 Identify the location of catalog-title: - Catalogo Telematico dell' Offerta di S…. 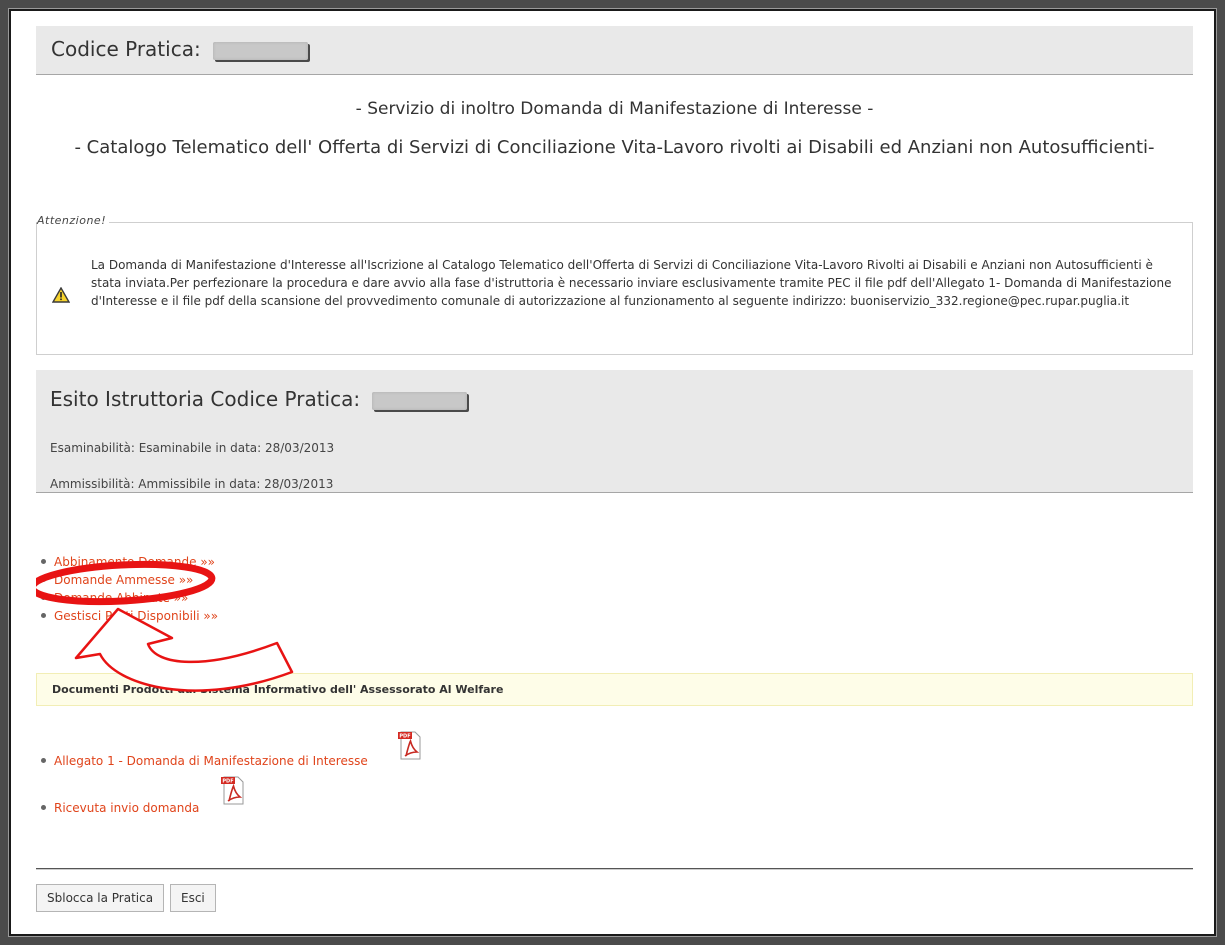
(614, 147).